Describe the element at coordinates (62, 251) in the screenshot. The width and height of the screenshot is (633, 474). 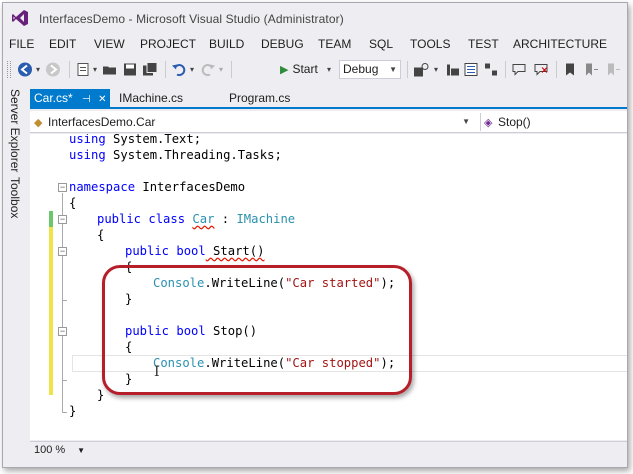
I see `collapse-start-method-icon: −` at that location.